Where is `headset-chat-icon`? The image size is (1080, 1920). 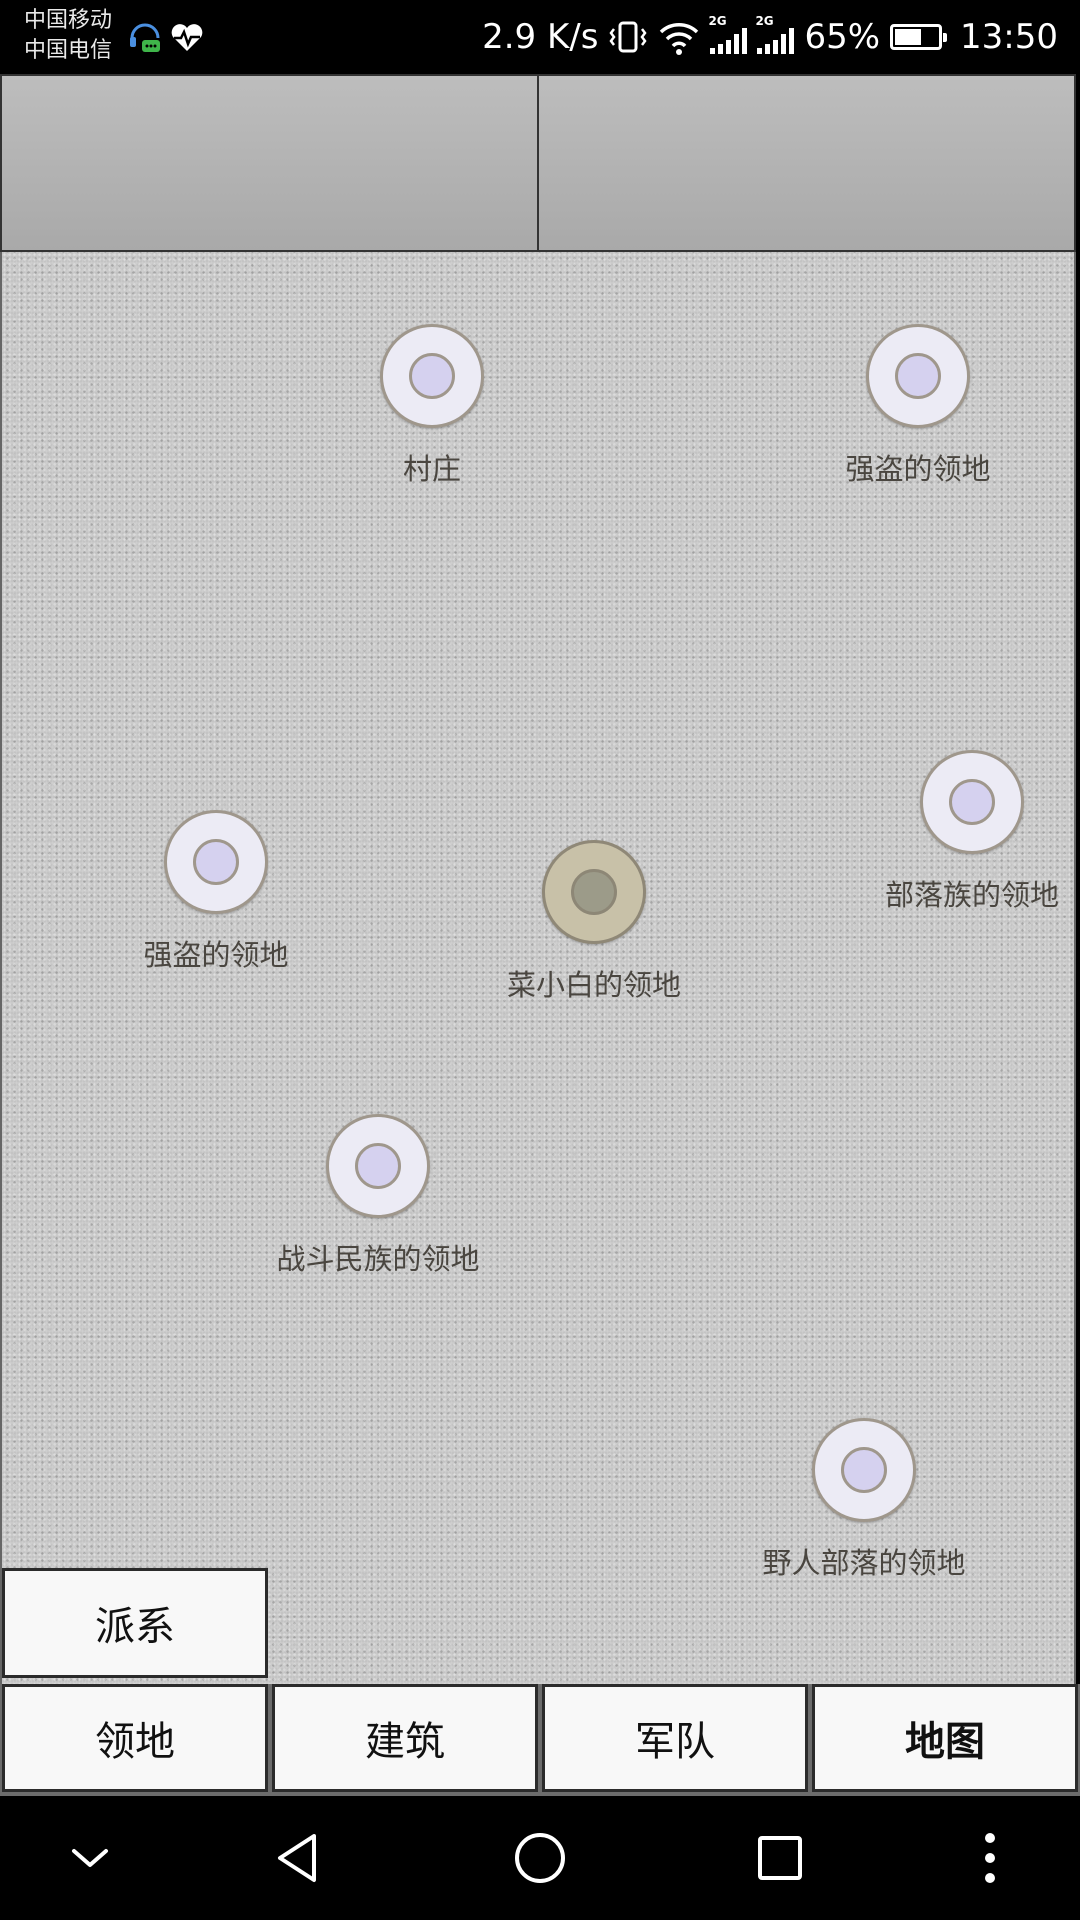 headset-chat-icon is located at coordinates (145, 37).